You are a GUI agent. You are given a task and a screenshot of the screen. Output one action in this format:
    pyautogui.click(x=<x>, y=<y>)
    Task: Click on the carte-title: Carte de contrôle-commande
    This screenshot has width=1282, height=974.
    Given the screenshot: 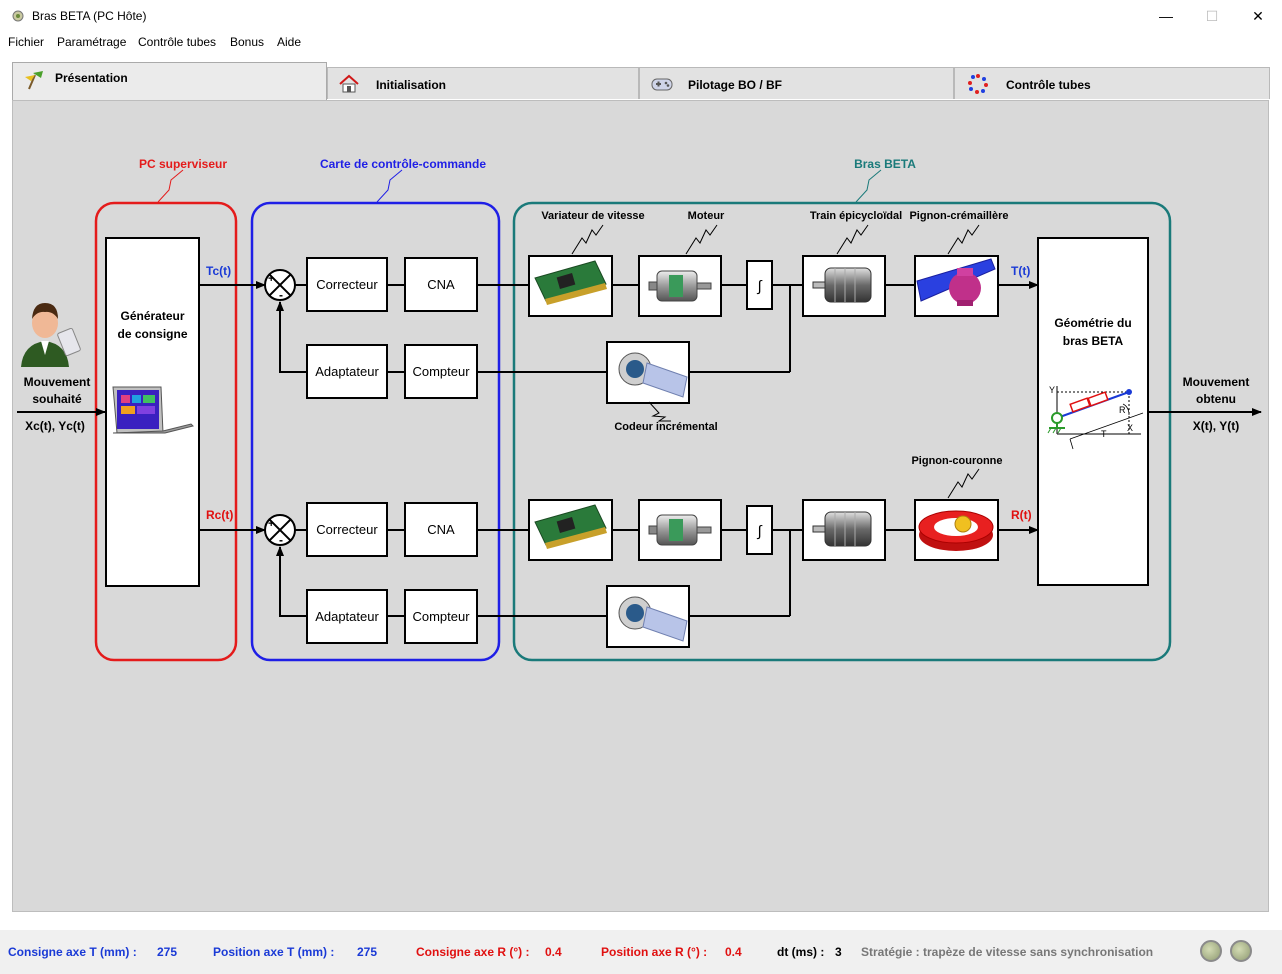 What is the action you would take?
    pyautogui.click(x=403, y=164)
    